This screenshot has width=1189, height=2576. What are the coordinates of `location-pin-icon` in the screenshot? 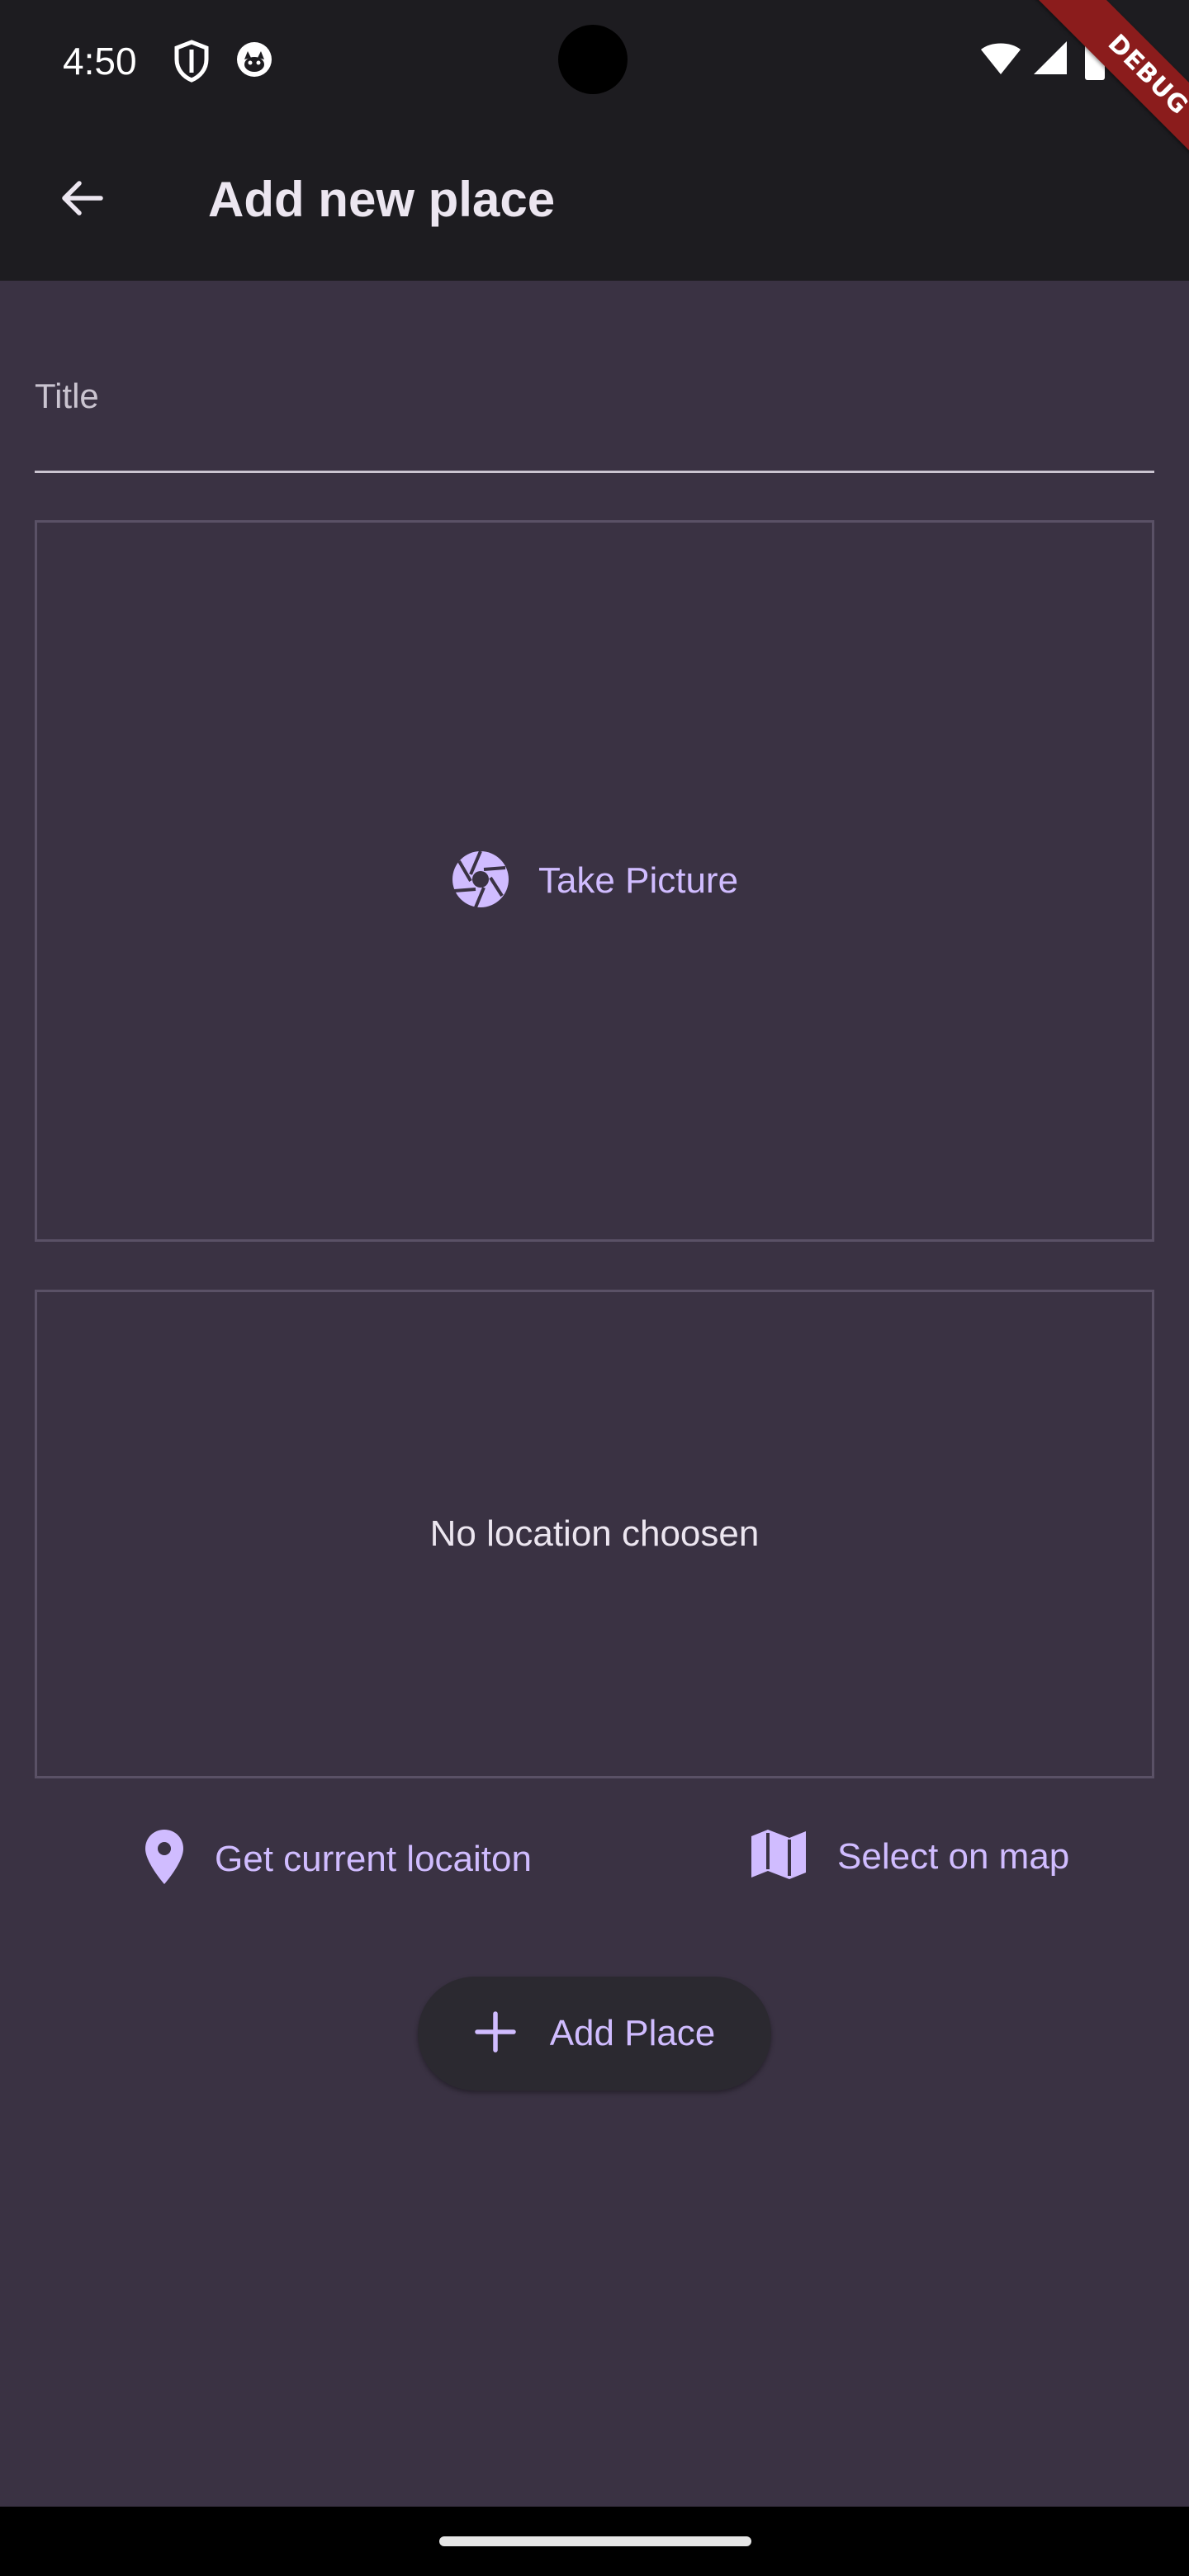 It's located at (164, 1859).